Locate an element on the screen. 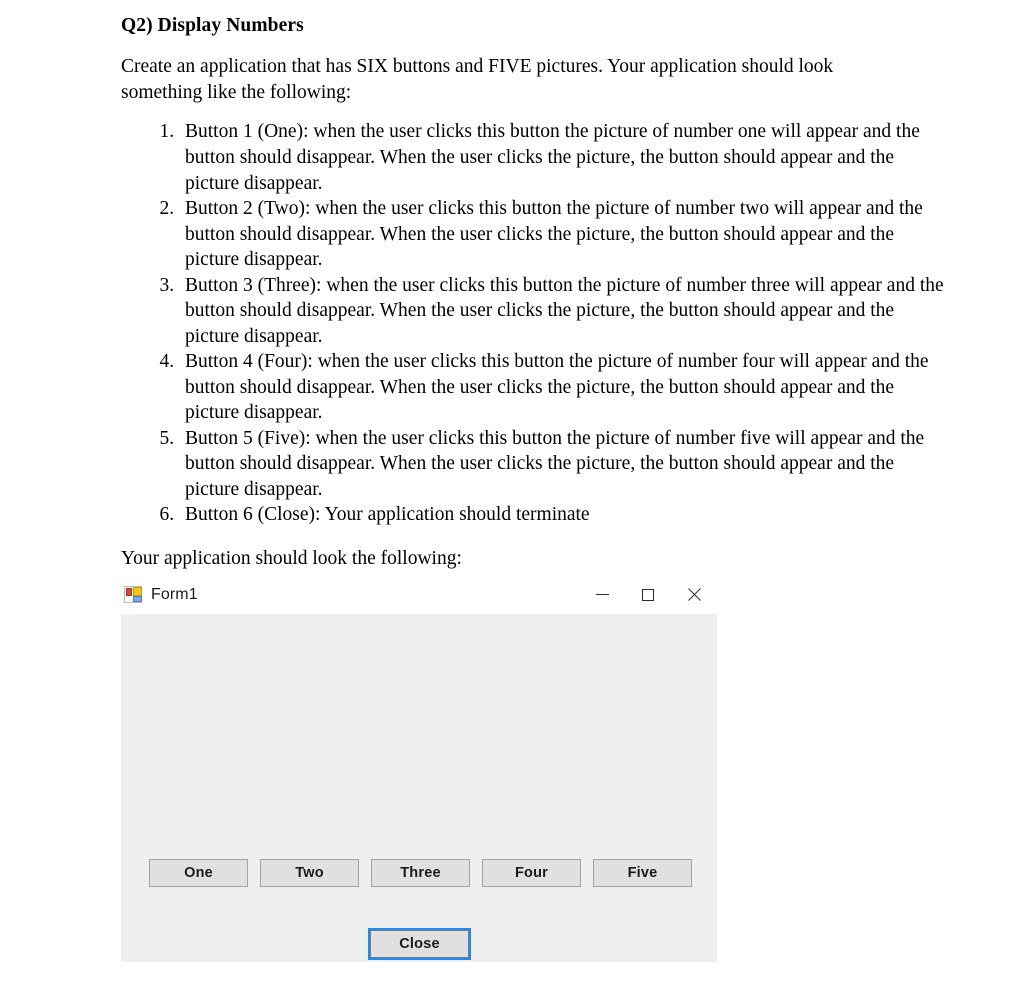 Image resolution: width=1024 pixels, height=981 pixels. window-controls is located at coordinates (648, 594).